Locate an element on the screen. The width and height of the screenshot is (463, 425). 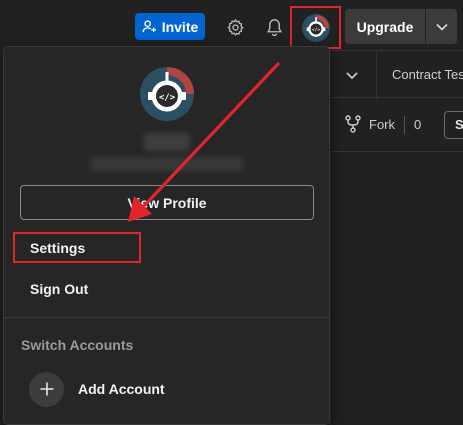
notifications-button is located at coordinates (274, 27).